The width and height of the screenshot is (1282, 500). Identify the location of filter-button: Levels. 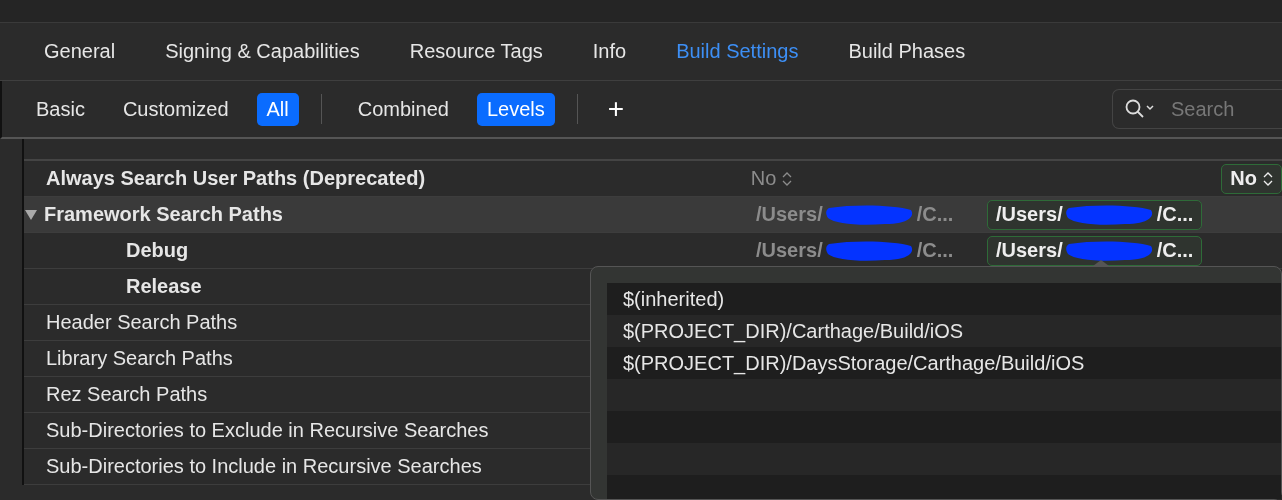
(515, 109).